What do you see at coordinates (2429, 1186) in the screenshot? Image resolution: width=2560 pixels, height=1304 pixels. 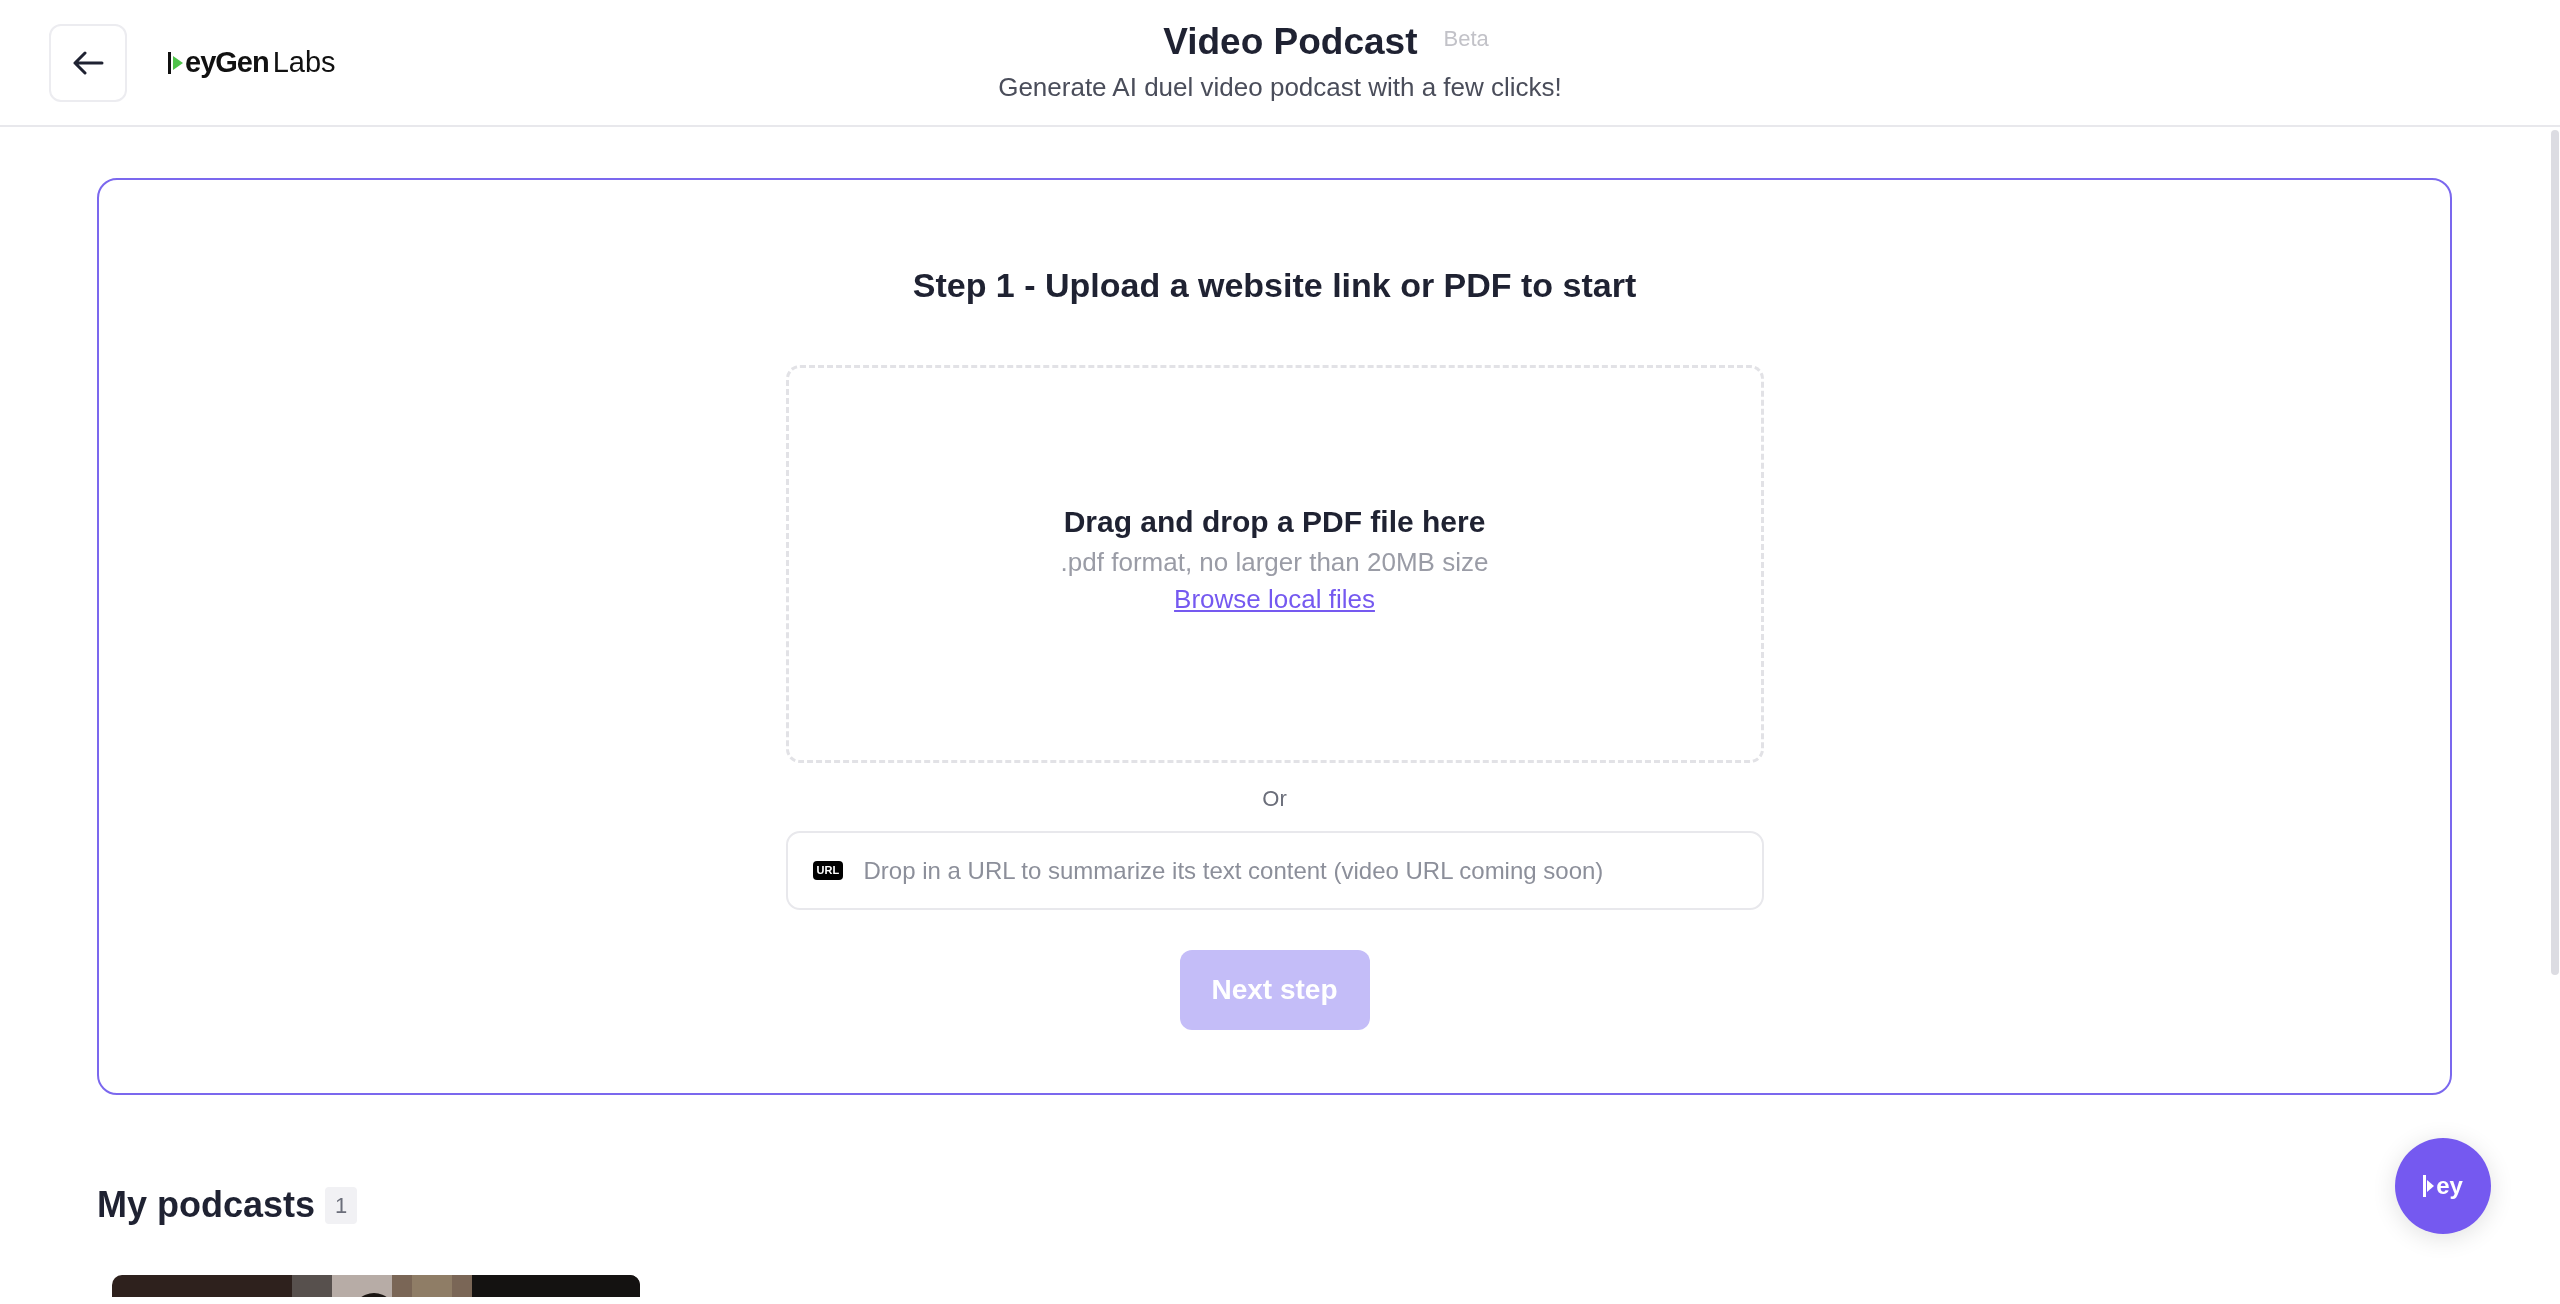 I see `play-mark-icon` at bounding box center [2429, 1186].